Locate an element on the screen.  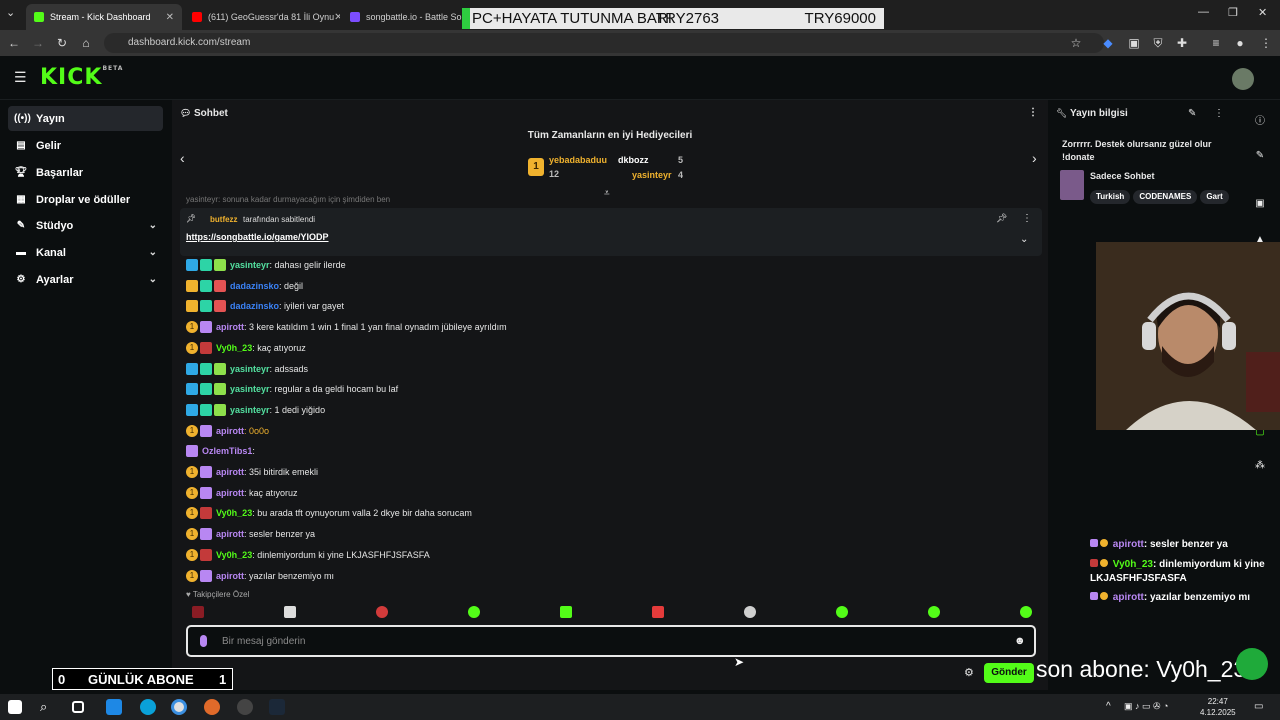
send-button: Gönder is located at coordinates (1009, 673).